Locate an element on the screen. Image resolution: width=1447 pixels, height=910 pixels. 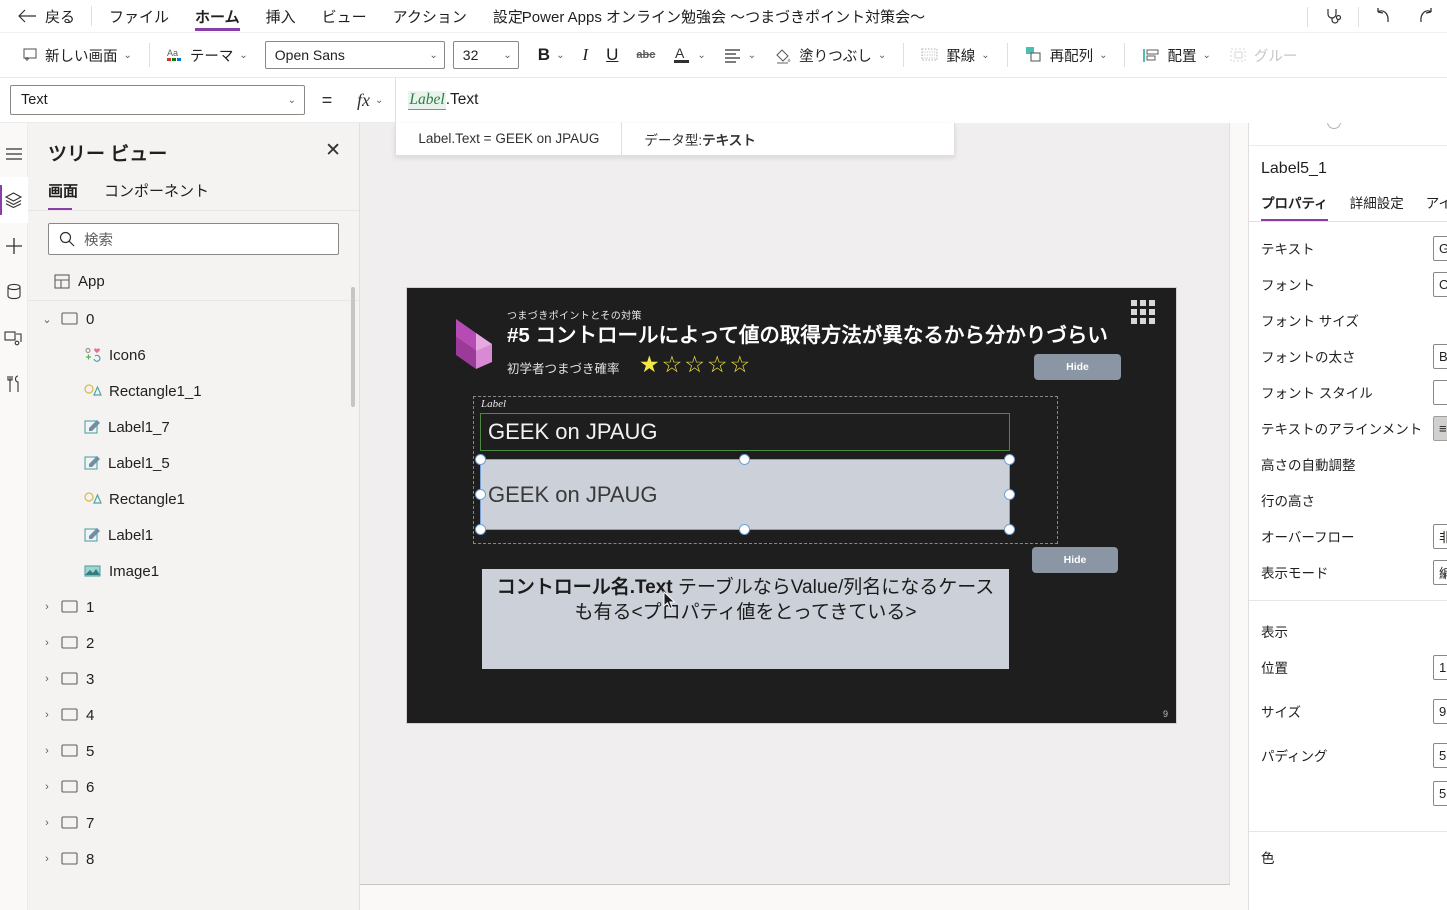
close-icon: ✕ is located at coordinates (333, 150).